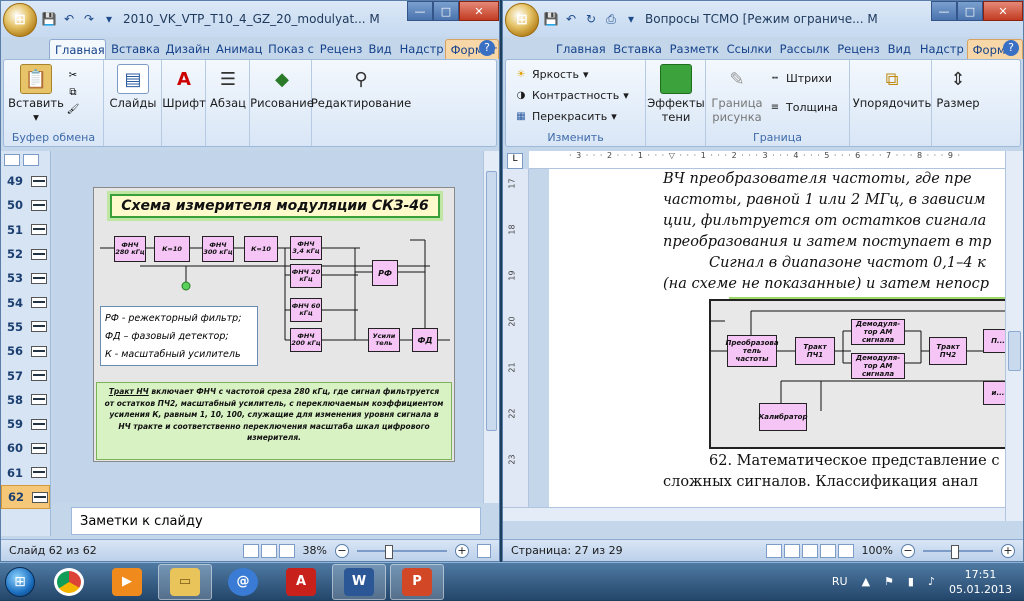 This screenshot has height=601, width=1024. What do you see at coordinates (73, 109) in the screenshot?
I see `format-painter-icon: 🖌` at bounding box center [73, 109].